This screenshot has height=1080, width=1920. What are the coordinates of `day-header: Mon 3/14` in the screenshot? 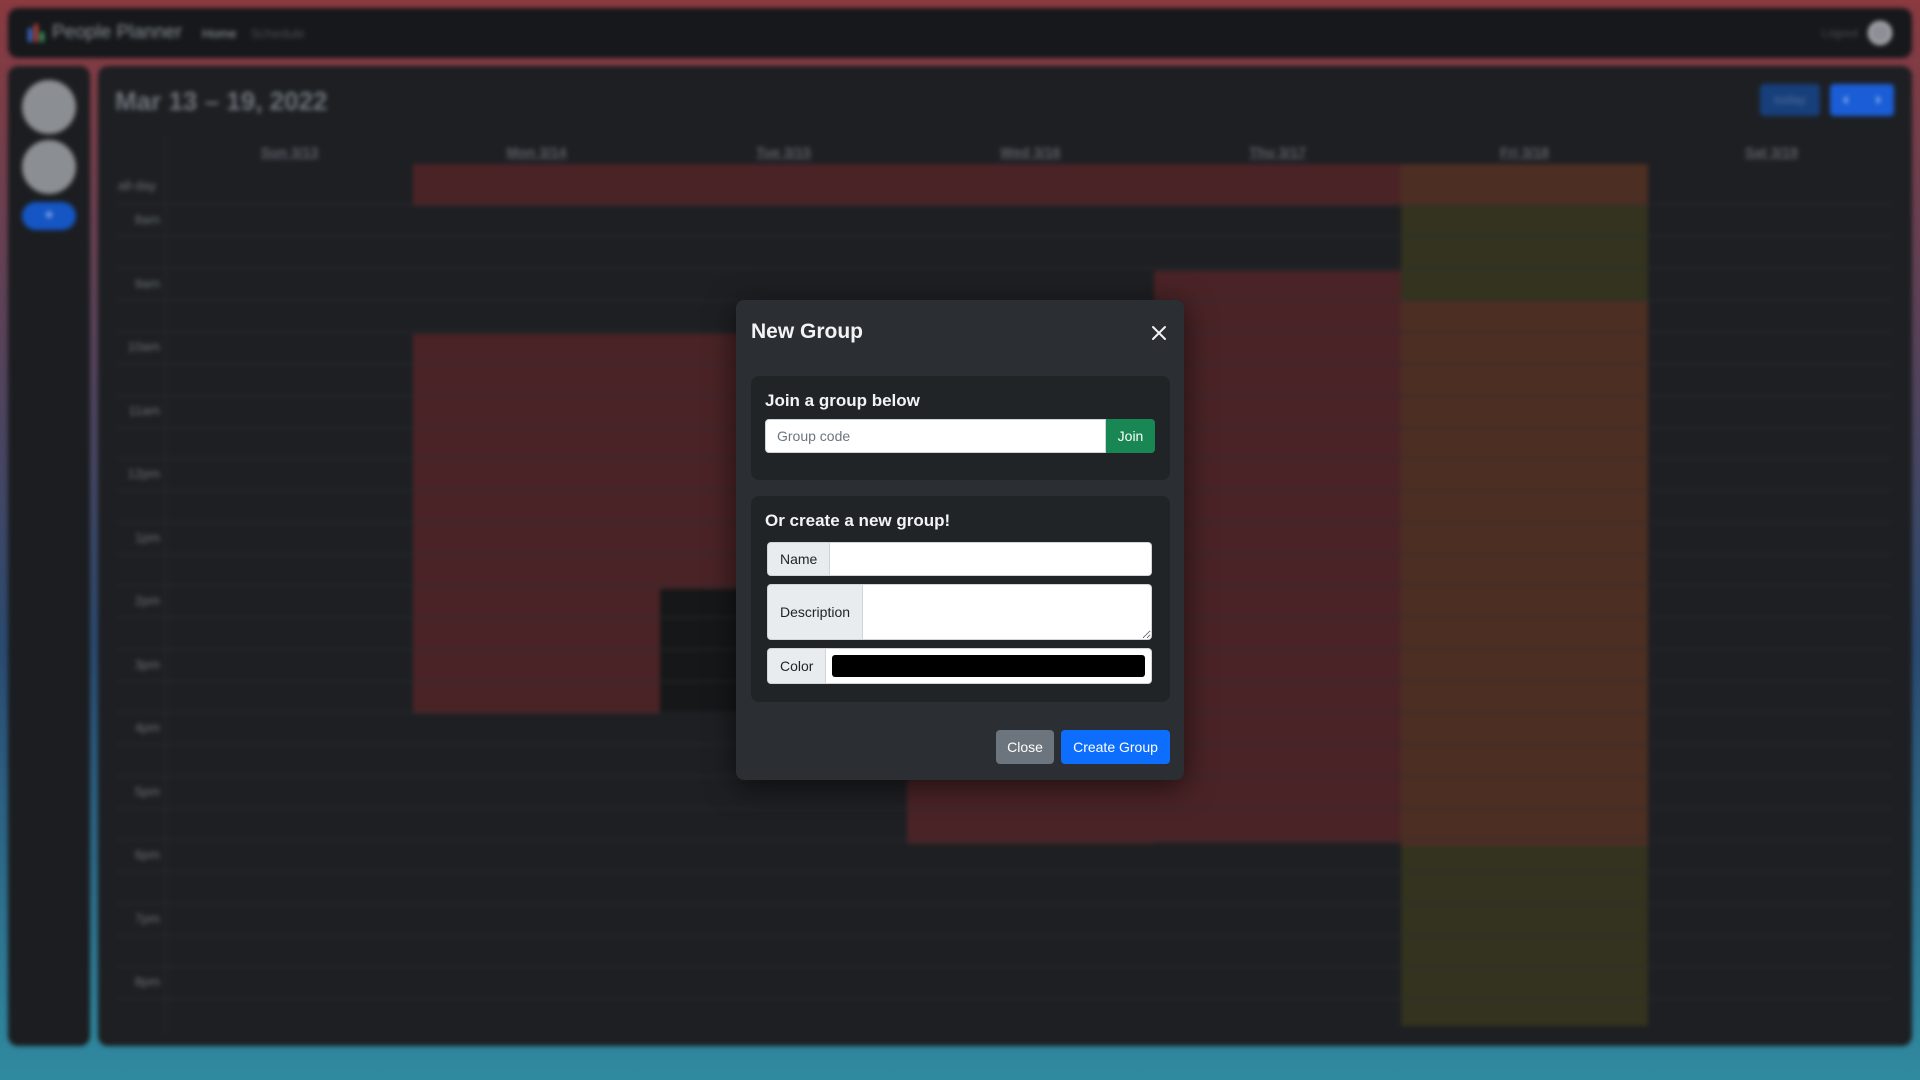 It's located at (536, 152).